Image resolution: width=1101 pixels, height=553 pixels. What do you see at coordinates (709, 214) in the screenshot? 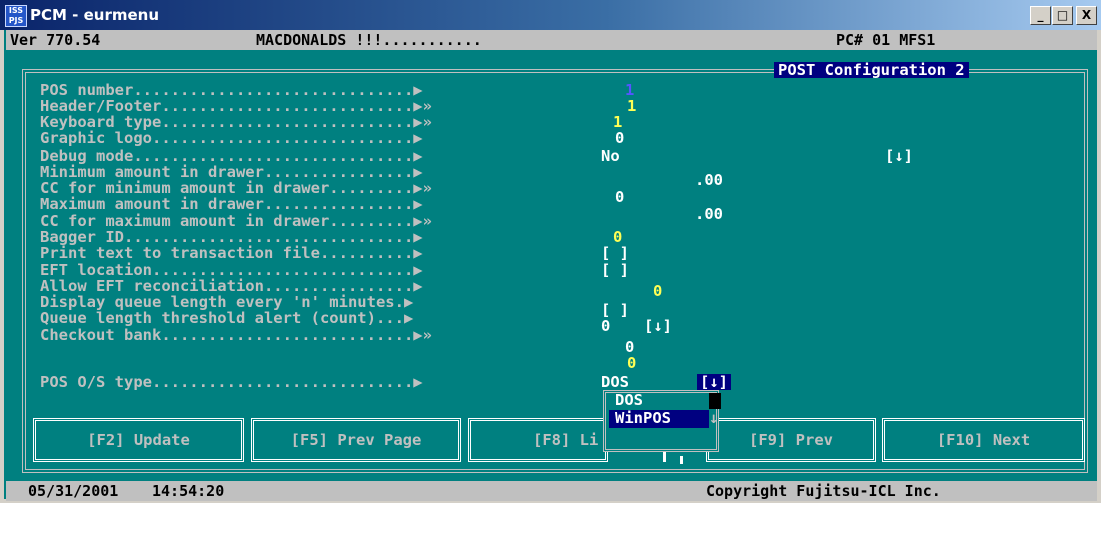
I see `max-amount-value: .00` at bounding box center [709, 214].